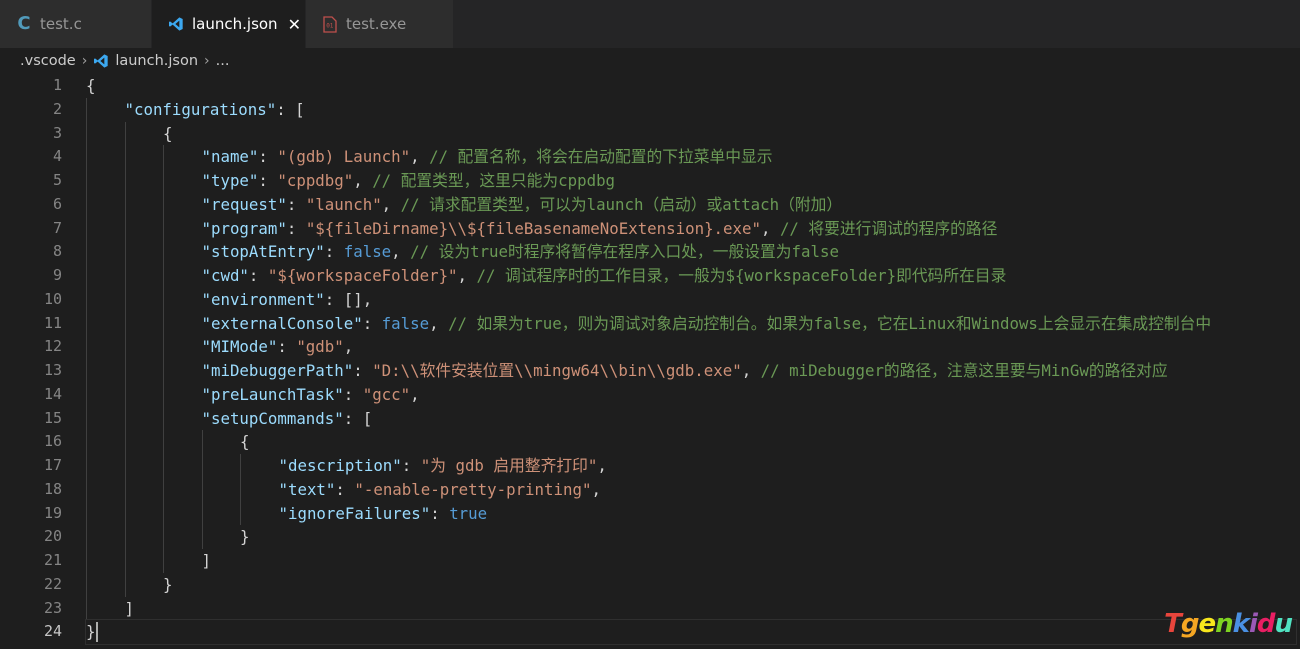 This screenshot has width=1300, height=649. What do you see at coordinates (97, 632) in the screenshot?
I see `text-cursor` at bounding box center [97, 632].